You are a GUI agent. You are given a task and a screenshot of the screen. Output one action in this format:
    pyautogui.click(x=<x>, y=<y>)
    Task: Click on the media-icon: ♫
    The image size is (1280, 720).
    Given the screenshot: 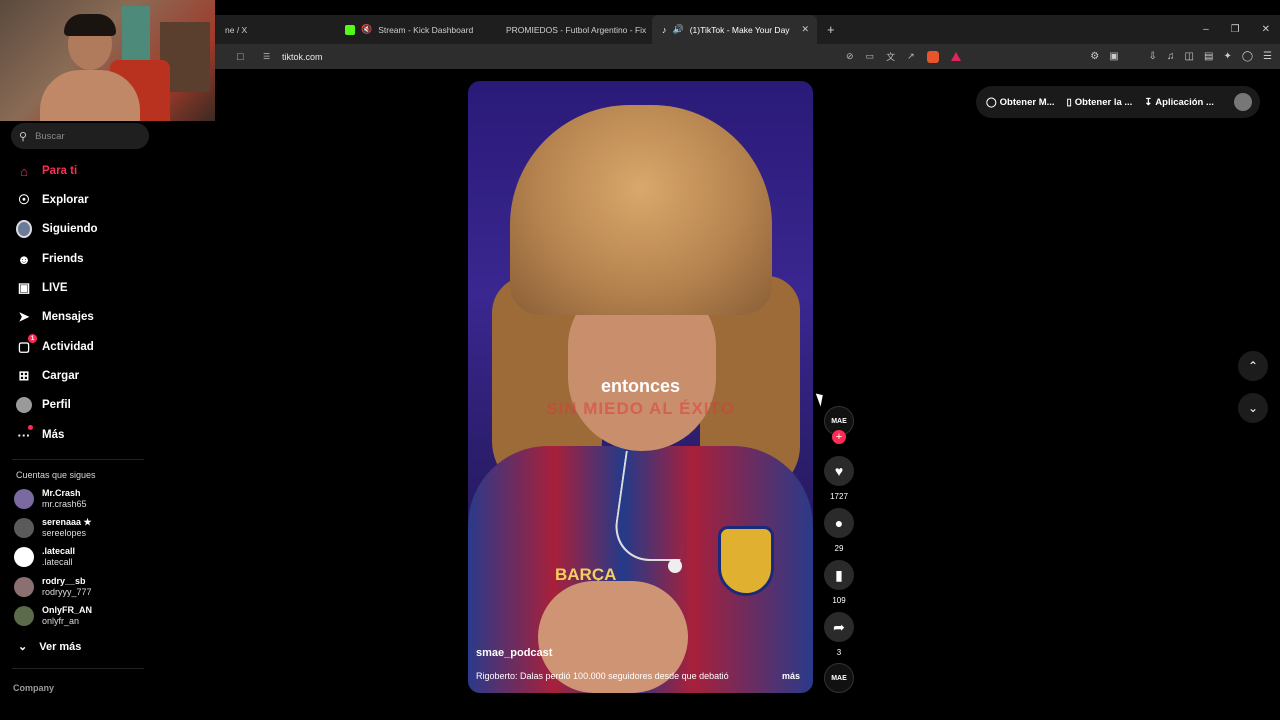 What is the action you would take?
    pyautogui.click(x=1171, y=56)
    